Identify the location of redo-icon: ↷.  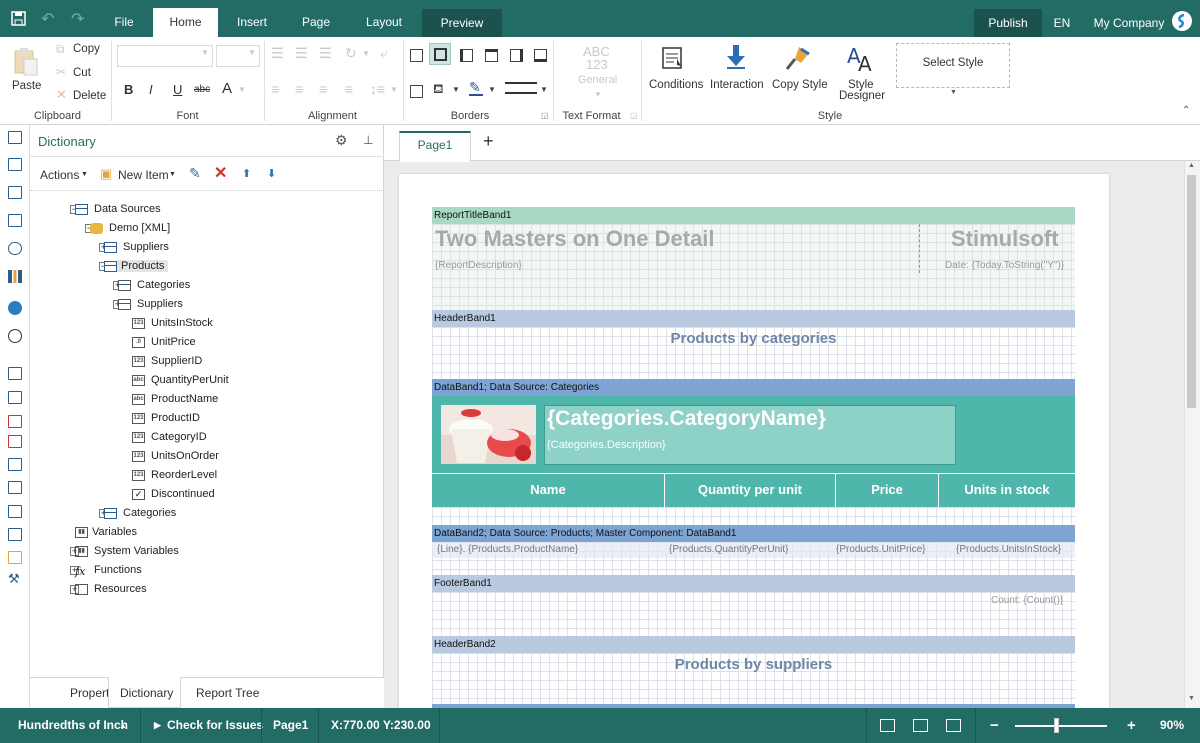
(77, 19).